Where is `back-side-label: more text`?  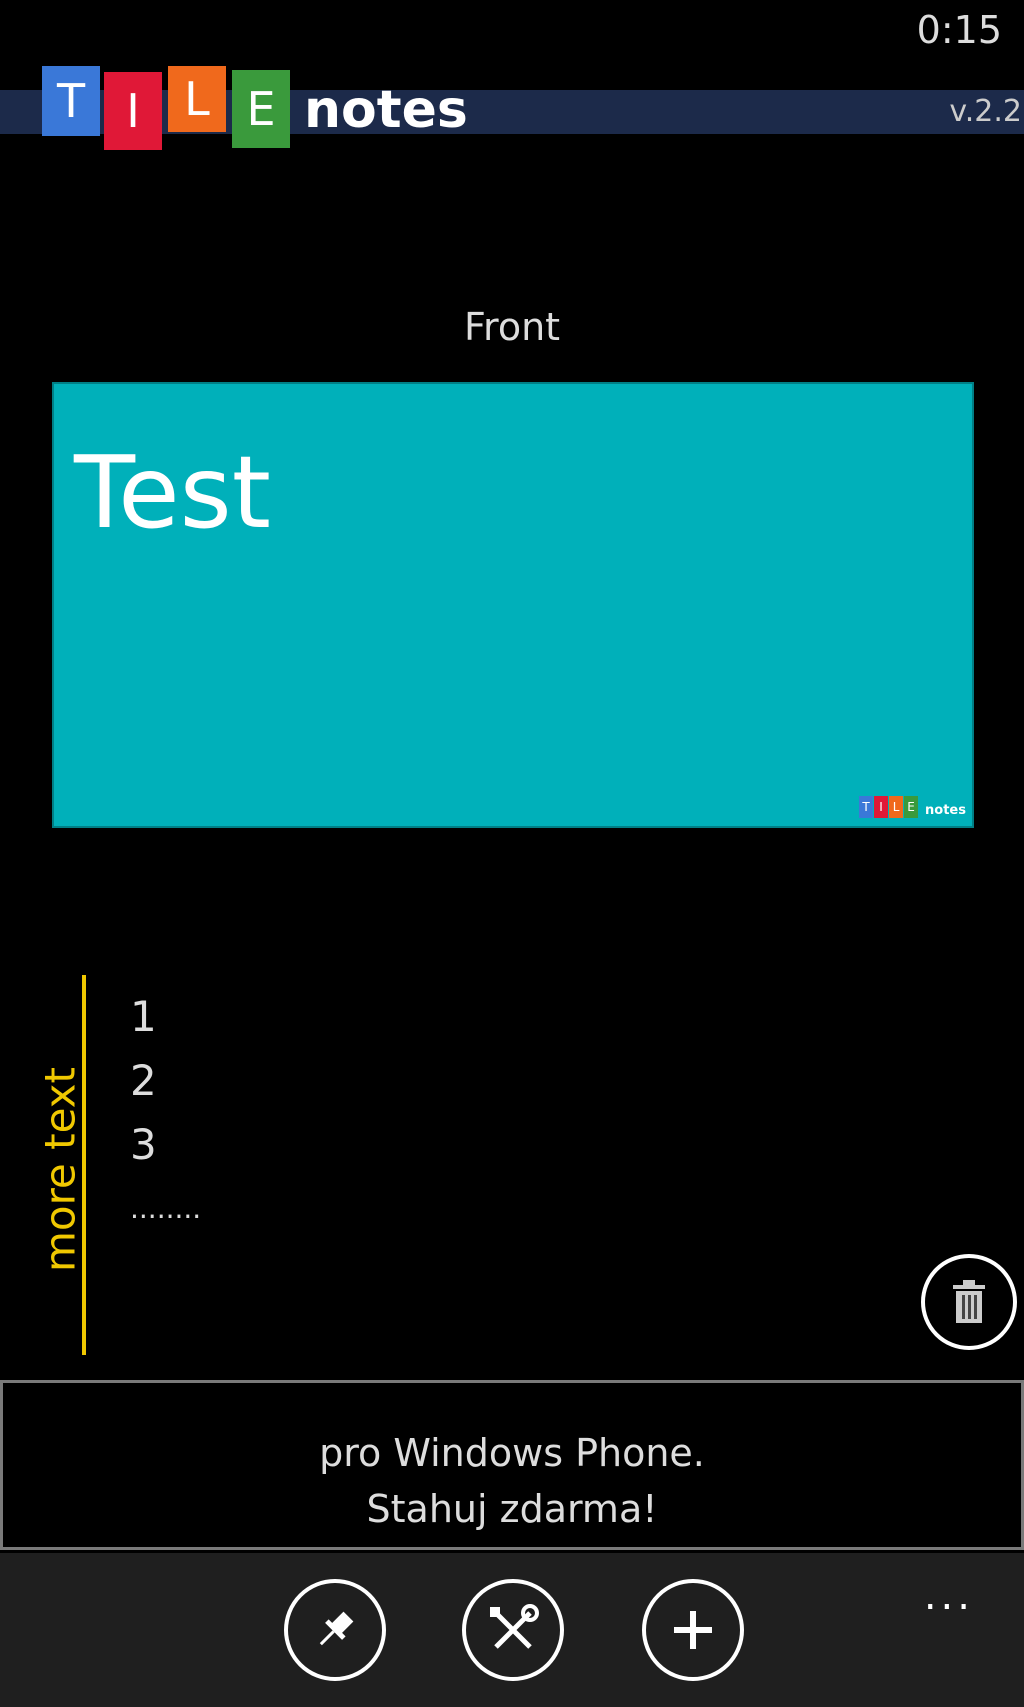
back-side-label: more text is located at coordinates (60, 1169).